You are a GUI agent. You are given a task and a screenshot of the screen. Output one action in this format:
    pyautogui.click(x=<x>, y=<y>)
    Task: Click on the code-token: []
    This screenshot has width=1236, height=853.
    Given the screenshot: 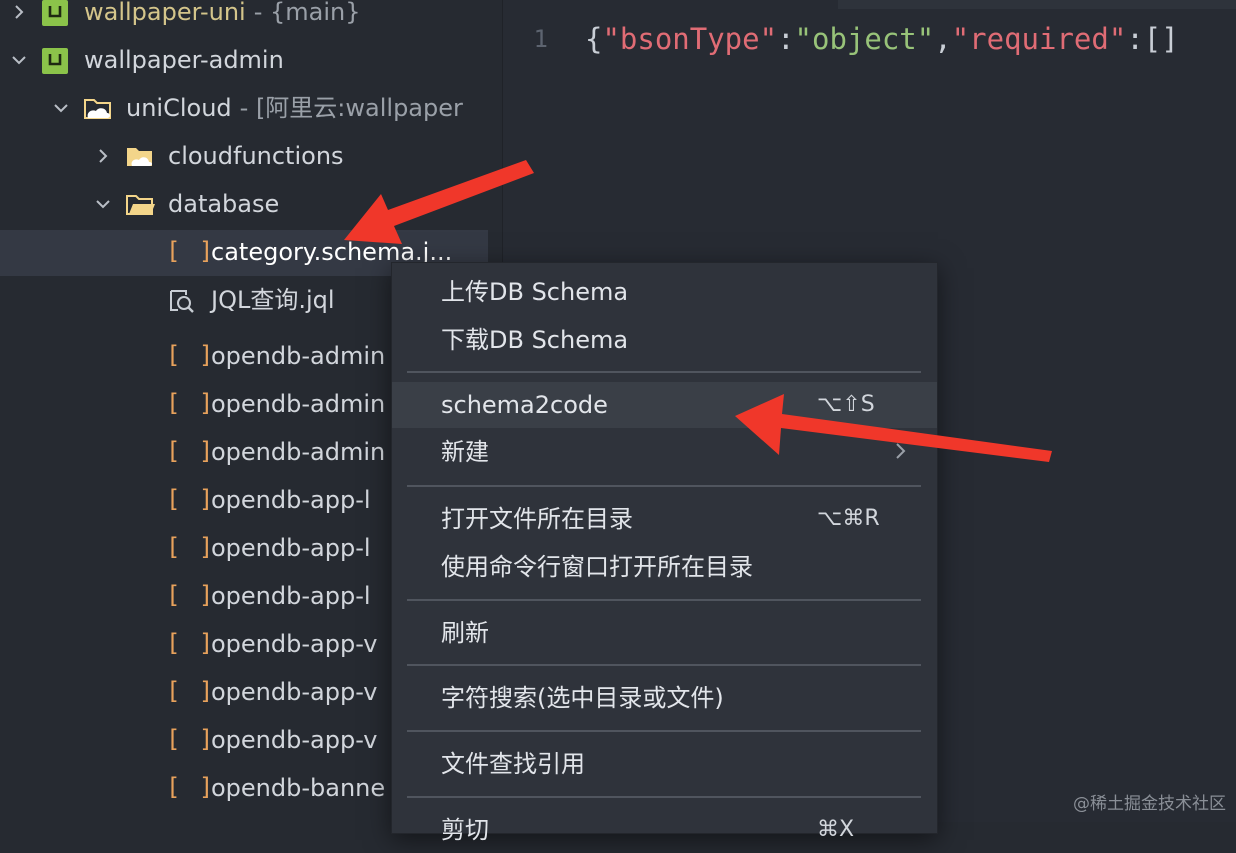 What is the action you would take?
    pyautogui.click(x=1161, y=39)
    